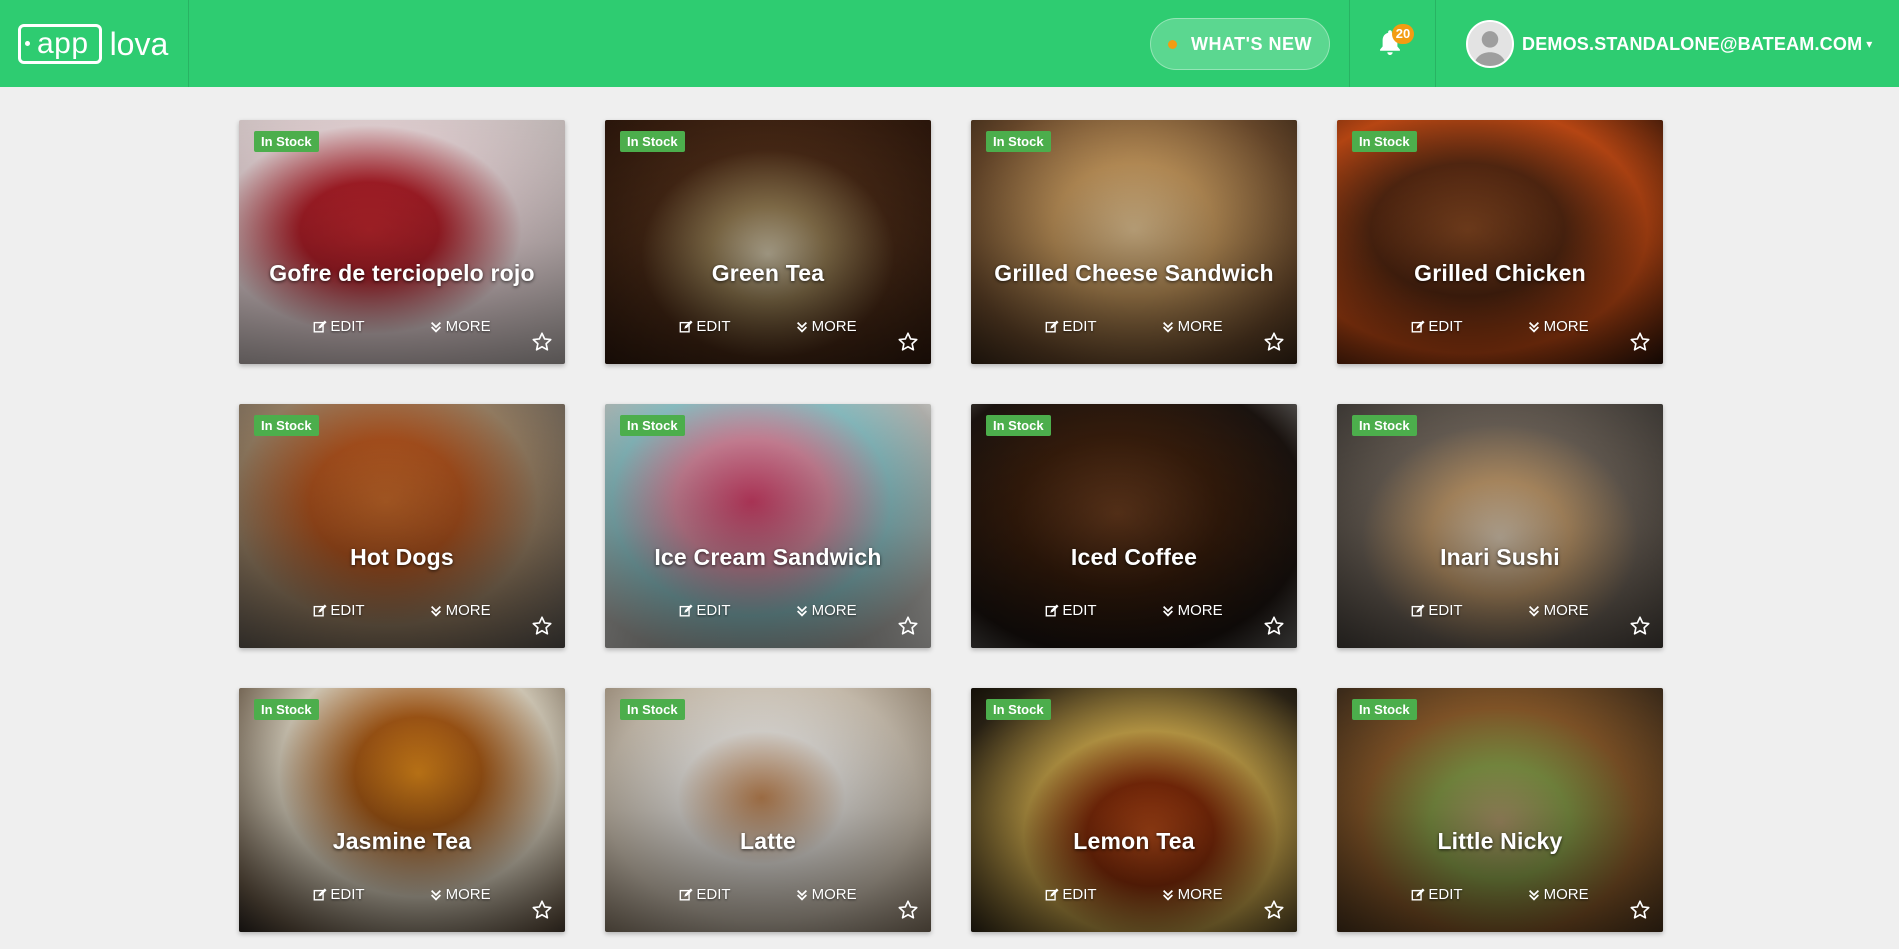 The image size is (1899, 949). Describe the element at coordinates (1134, 810) in the screenshot. I see `product-card: In Stock Lemon Tea EDIT MORE` at that location.